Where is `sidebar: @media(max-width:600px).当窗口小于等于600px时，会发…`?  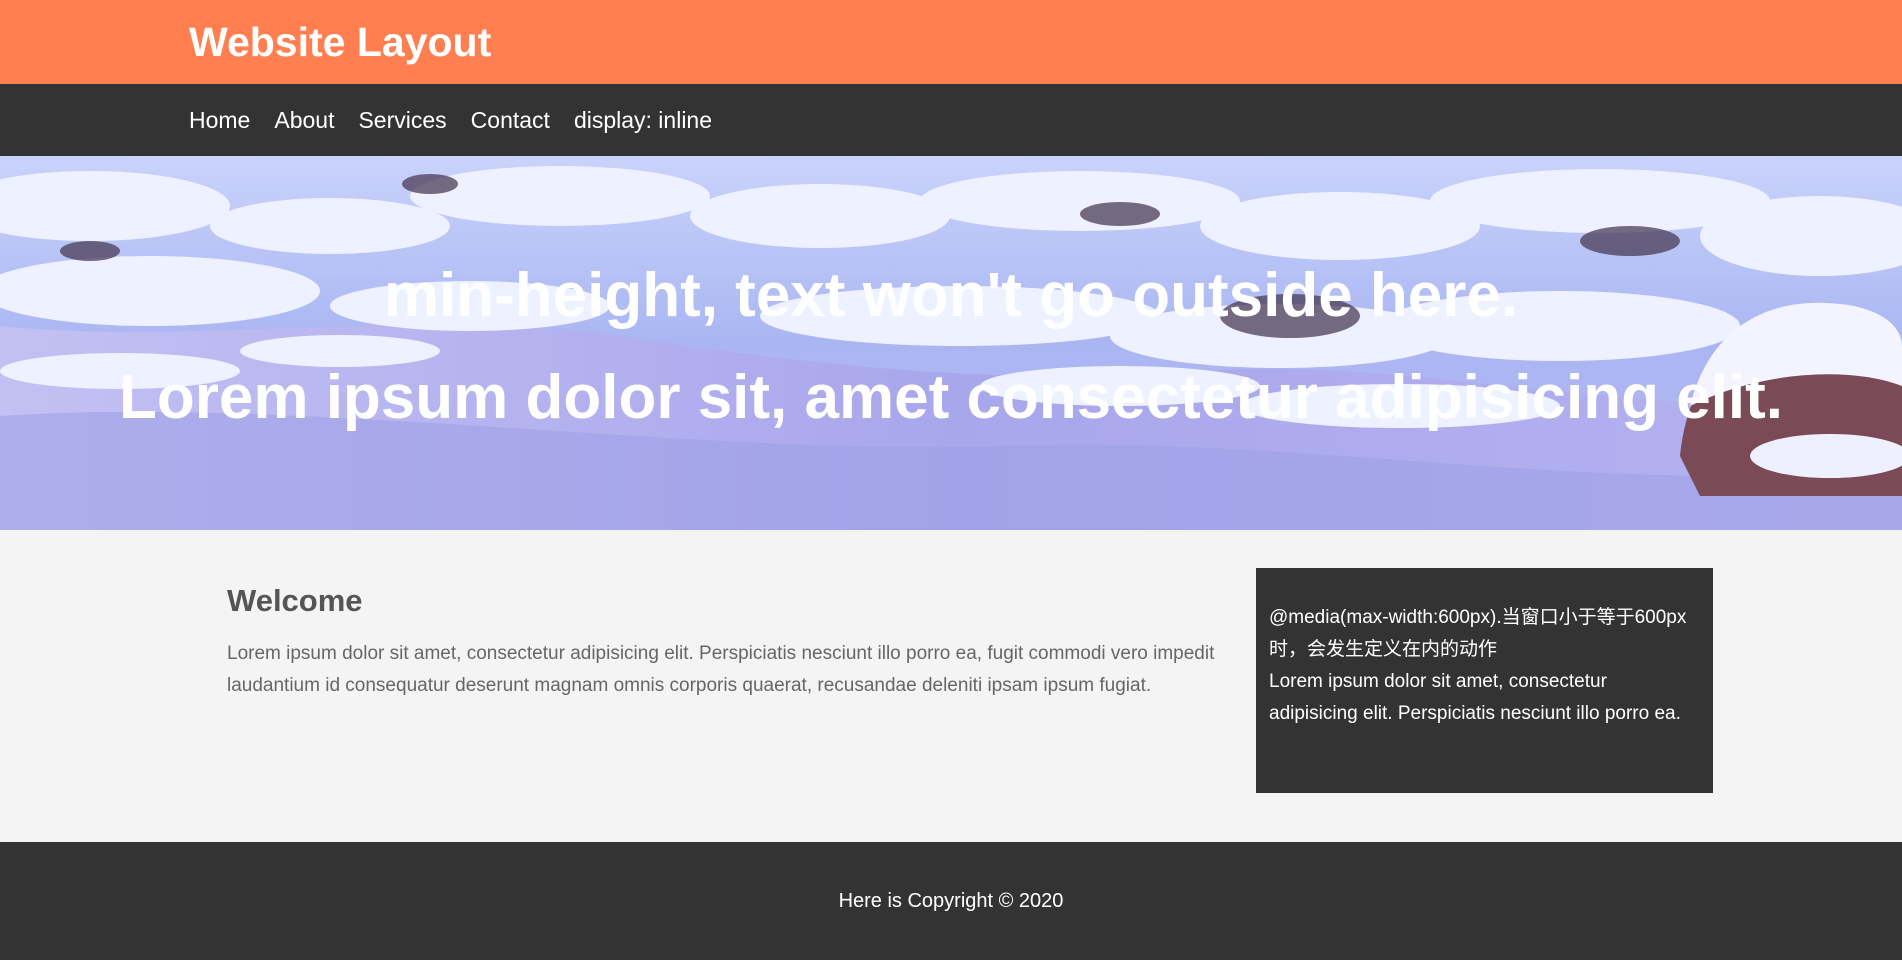
sidebar: @media(max-width:600px).当窗口小于等于600px时，会发… is located at coordinates (1484, 680).